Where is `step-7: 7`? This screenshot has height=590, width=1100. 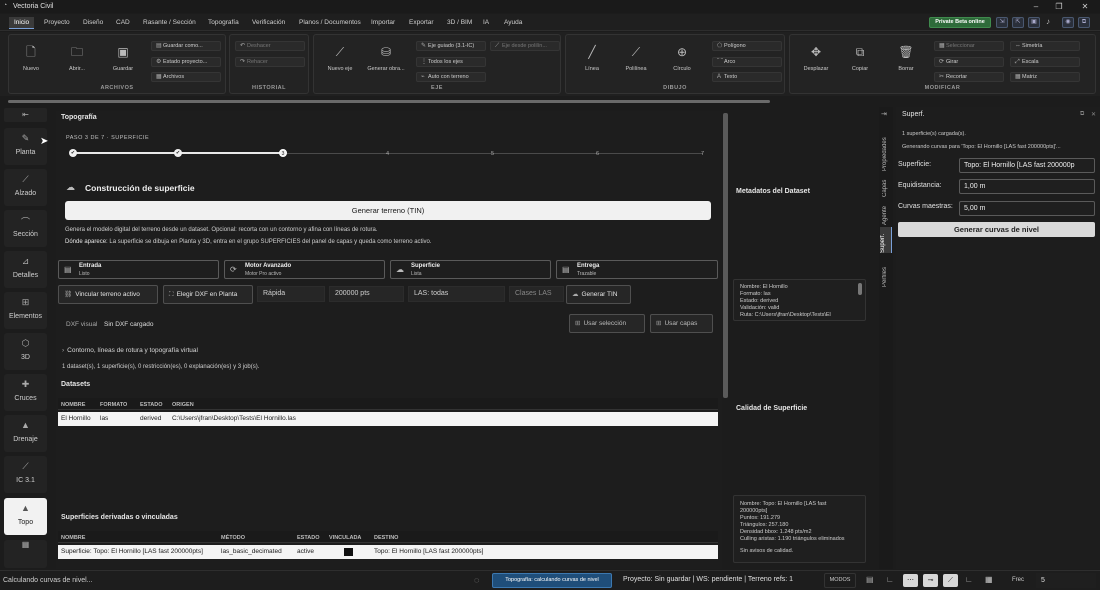 step-7: 7 is located at coordinates (702, 154).